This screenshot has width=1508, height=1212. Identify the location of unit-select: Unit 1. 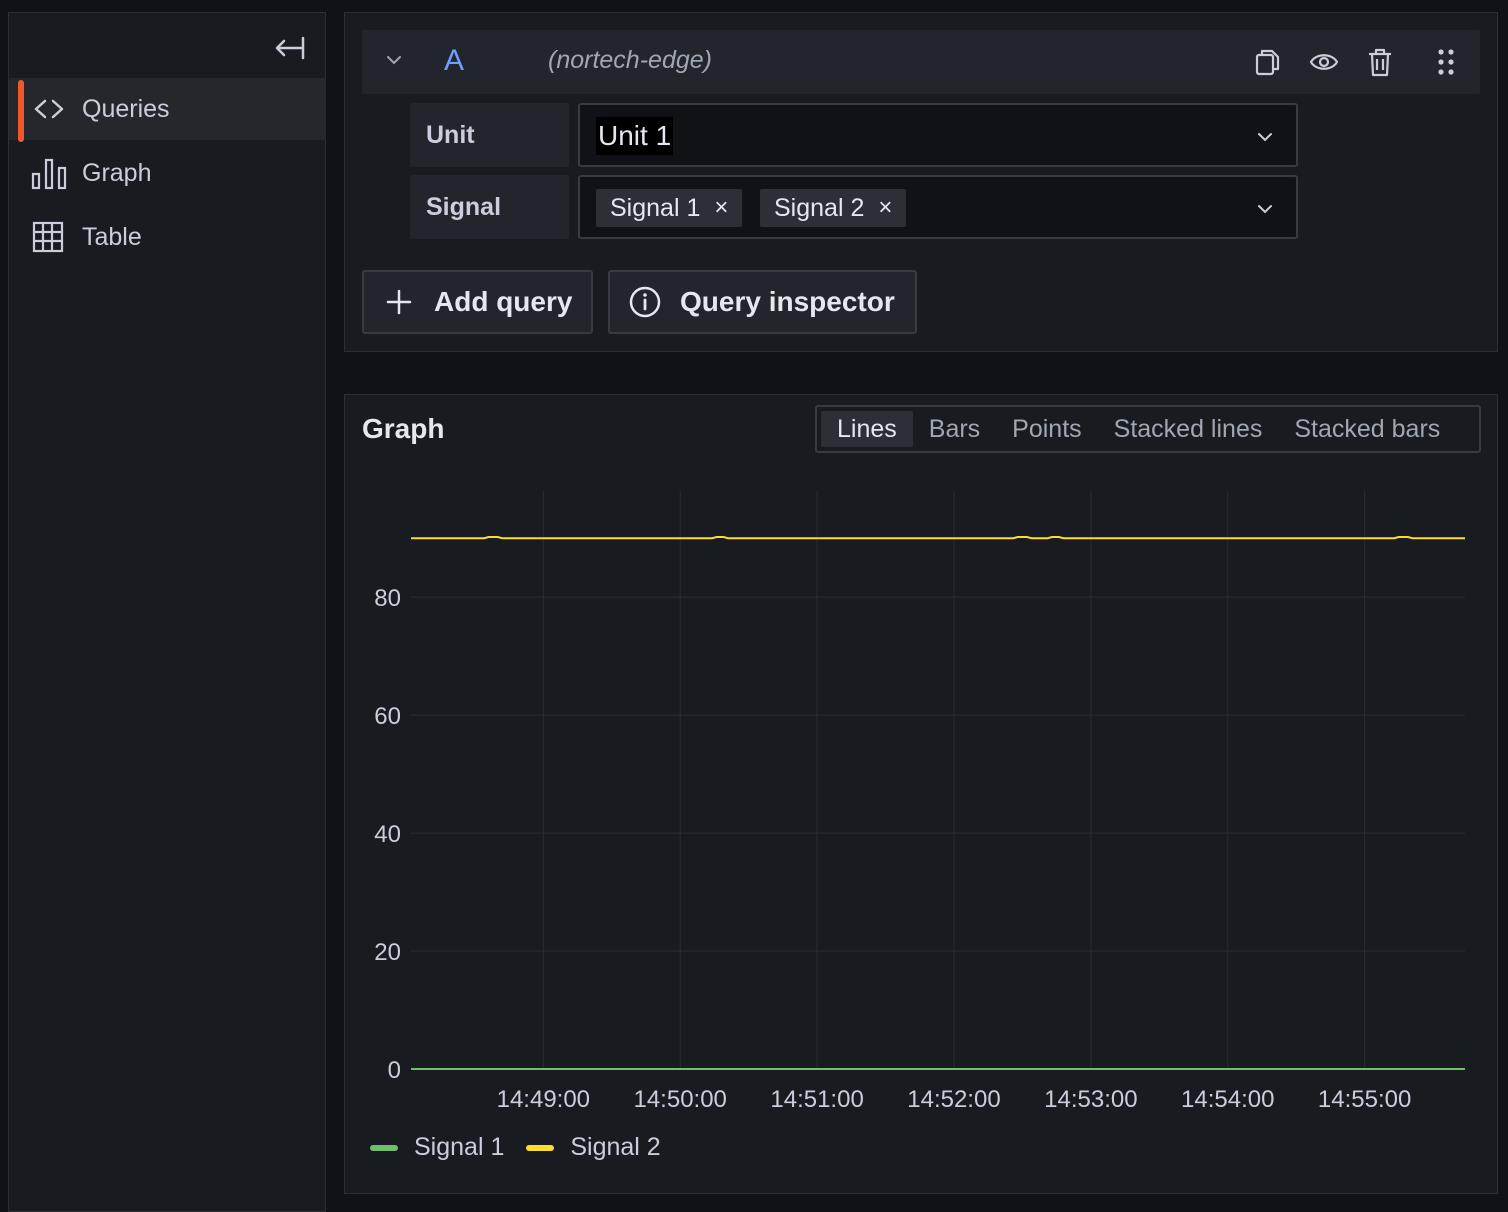
(938, 135).